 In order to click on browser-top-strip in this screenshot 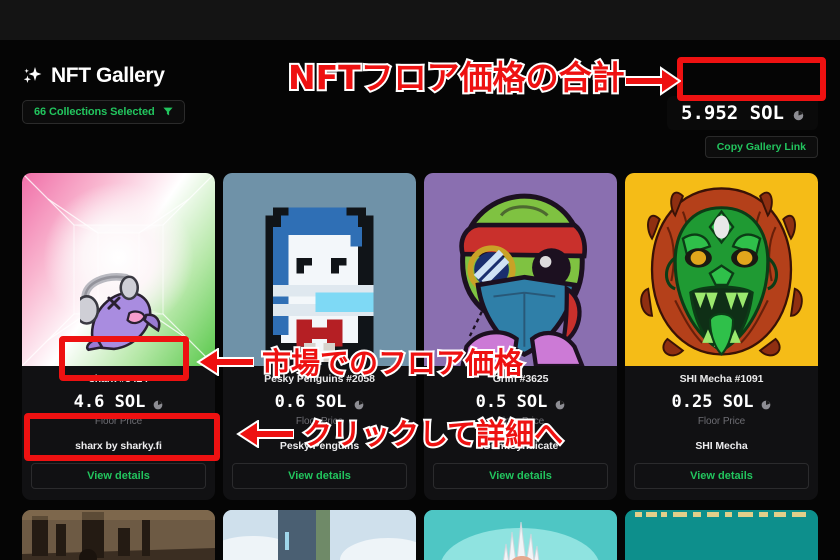, I will do `click(420, 20)`.